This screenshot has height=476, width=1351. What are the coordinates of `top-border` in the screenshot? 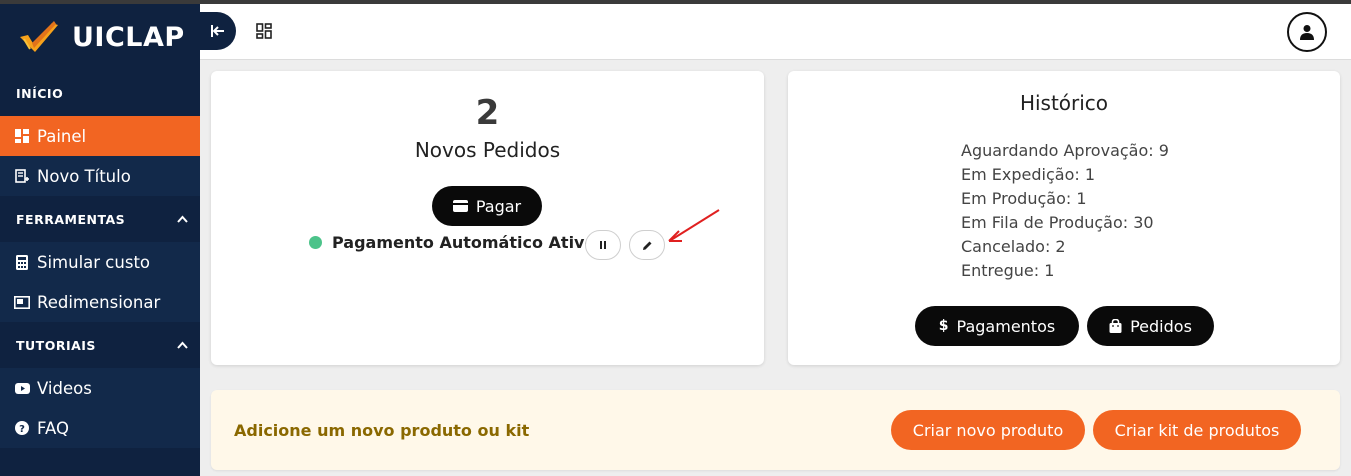 It's located at (675, 2).